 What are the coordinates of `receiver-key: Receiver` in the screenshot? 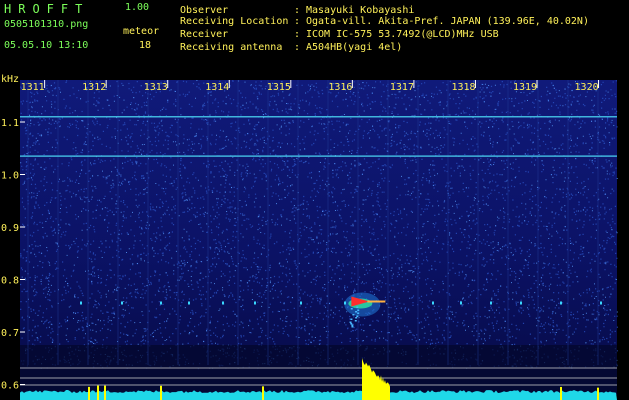 It's located at (204, 34).